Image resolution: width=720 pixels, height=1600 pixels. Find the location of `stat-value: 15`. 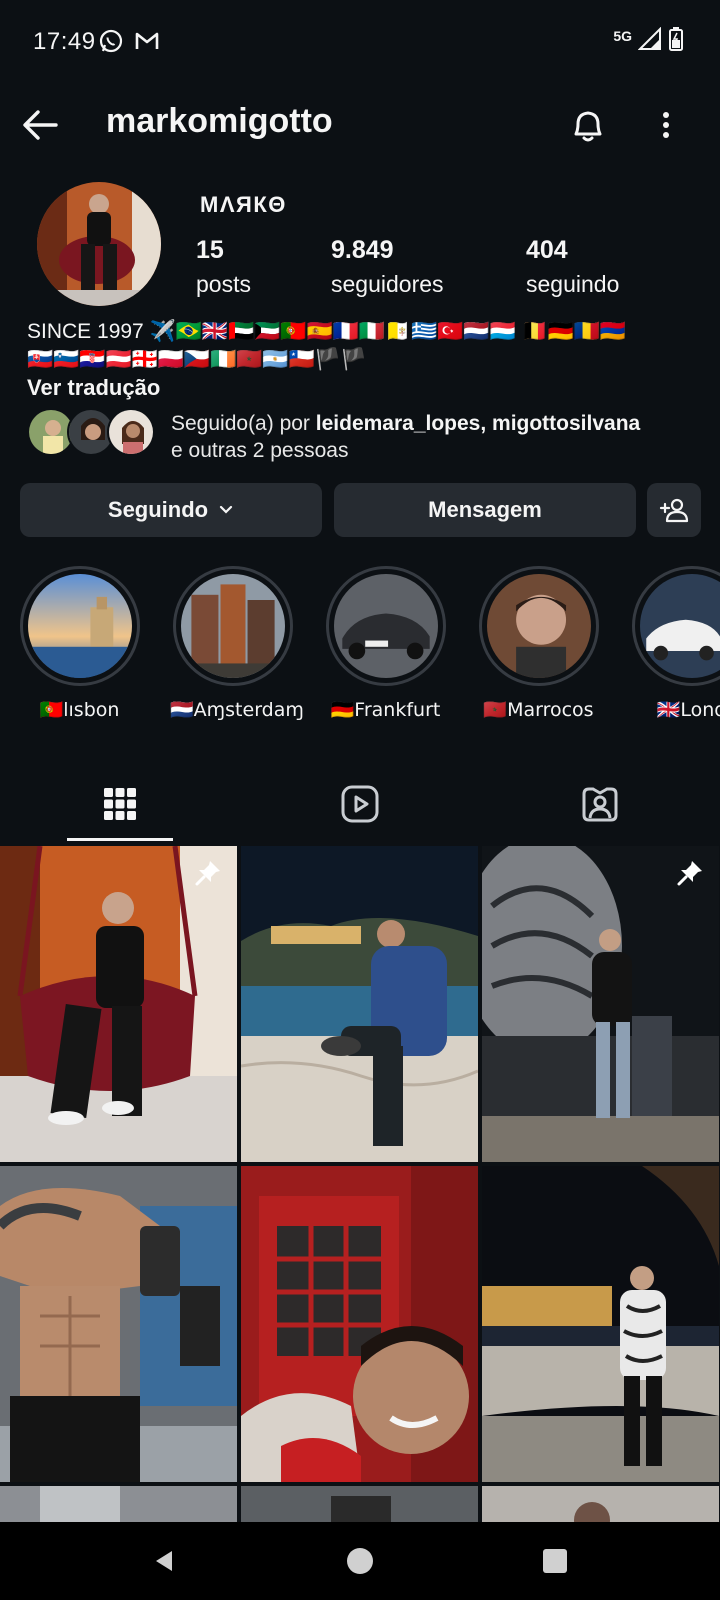

stat-value: 15 is located at coordinates (210, 250).